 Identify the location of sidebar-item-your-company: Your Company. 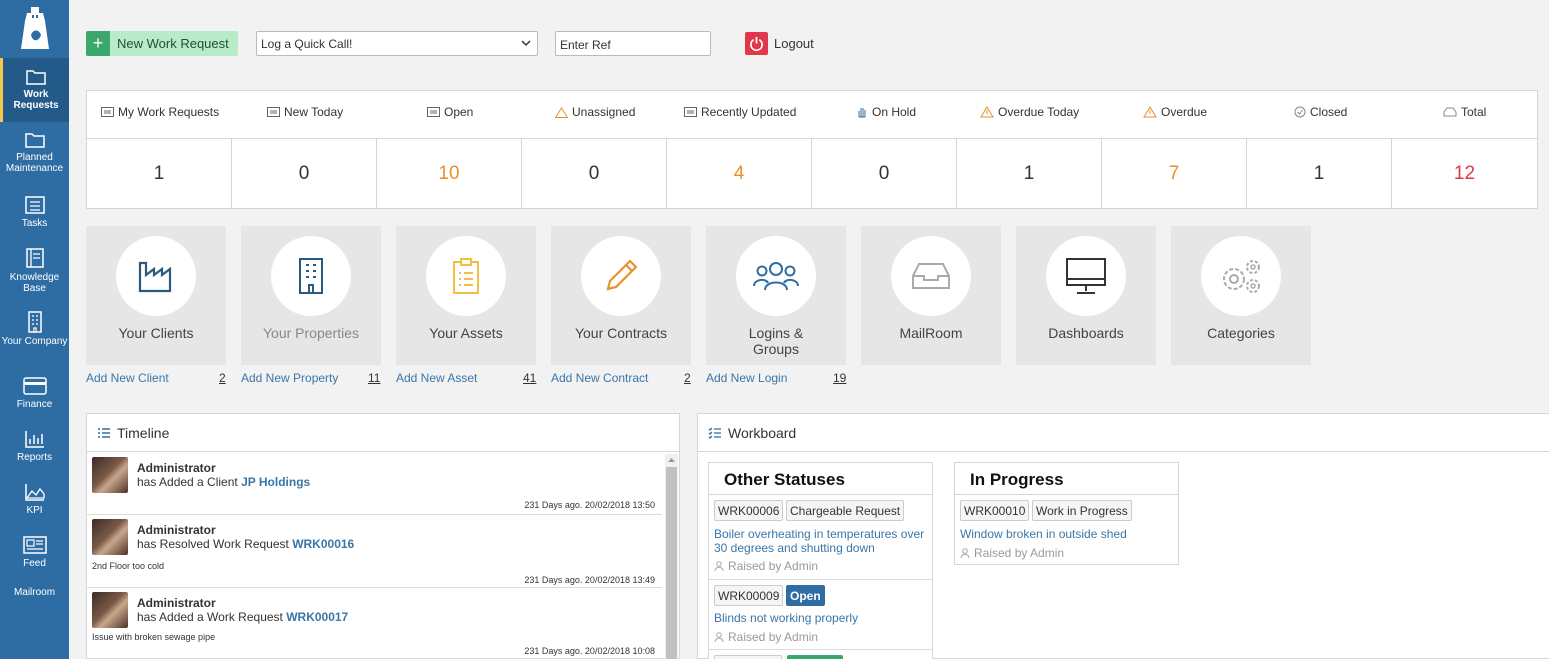
(34, 336).